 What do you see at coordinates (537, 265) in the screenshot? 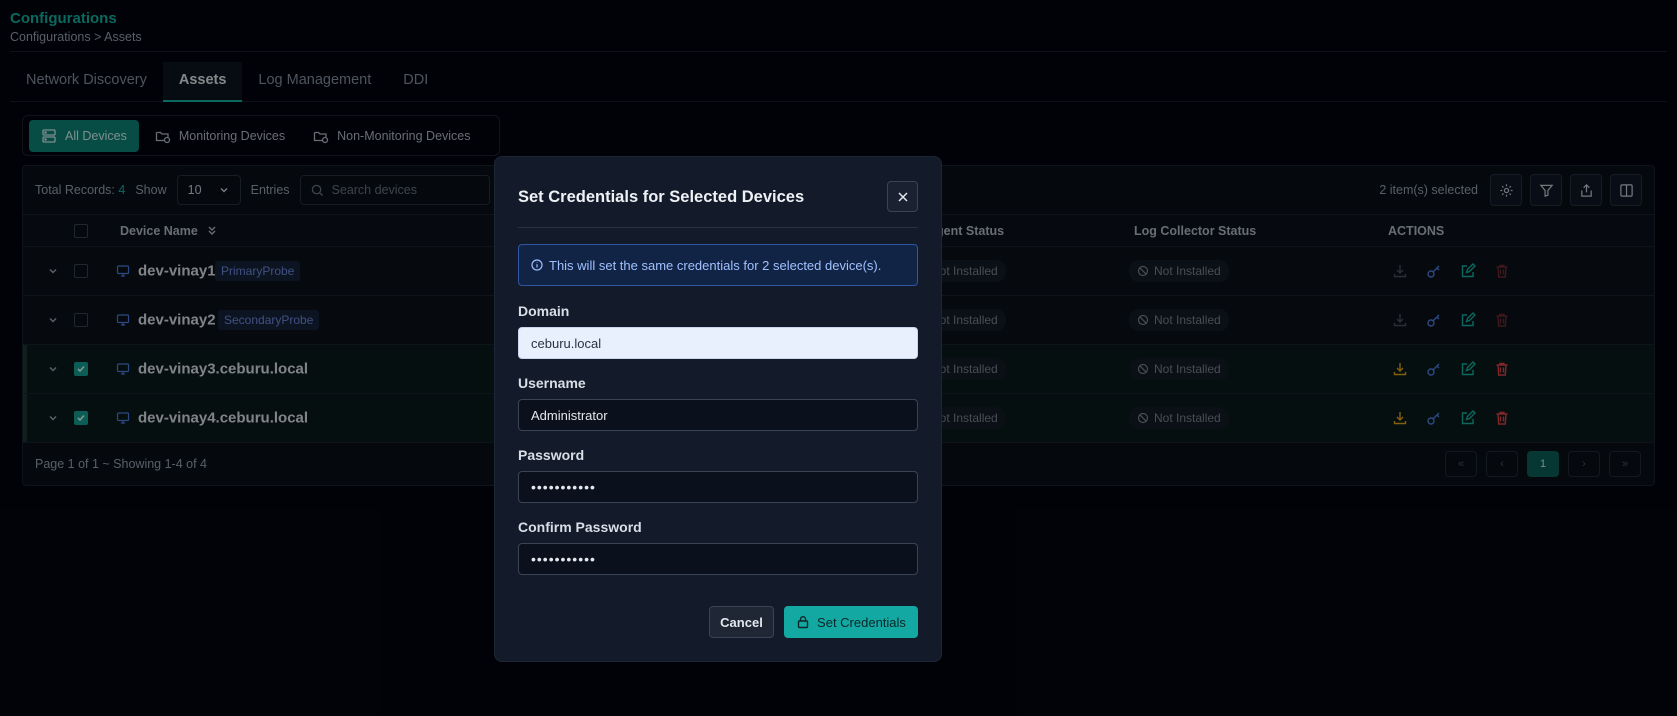
I see `info-icon` at bounding box center [537, 265].